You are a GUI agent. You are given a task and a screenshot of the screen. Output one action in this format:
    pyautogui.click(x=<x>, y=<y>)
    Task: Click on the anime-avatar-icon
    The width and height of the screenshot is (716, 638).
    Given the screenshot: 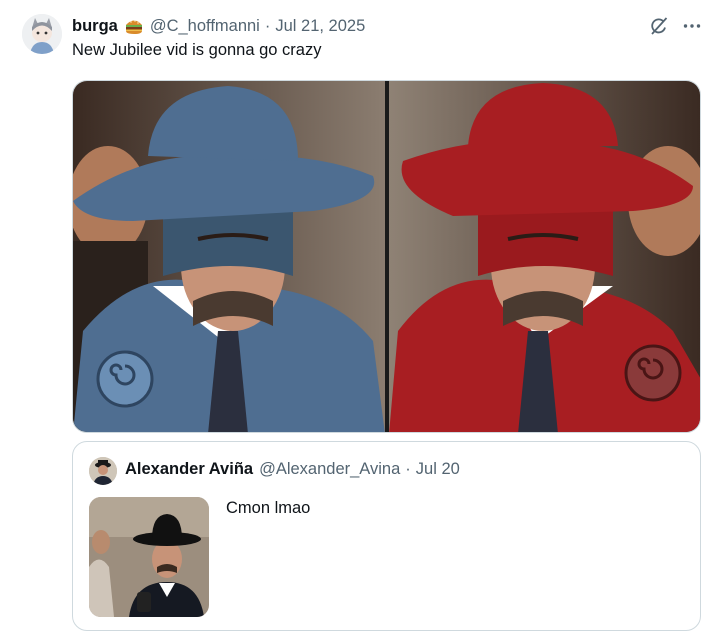 What is the action you would take?
    pyautogui.click(x=42, y=34)
    